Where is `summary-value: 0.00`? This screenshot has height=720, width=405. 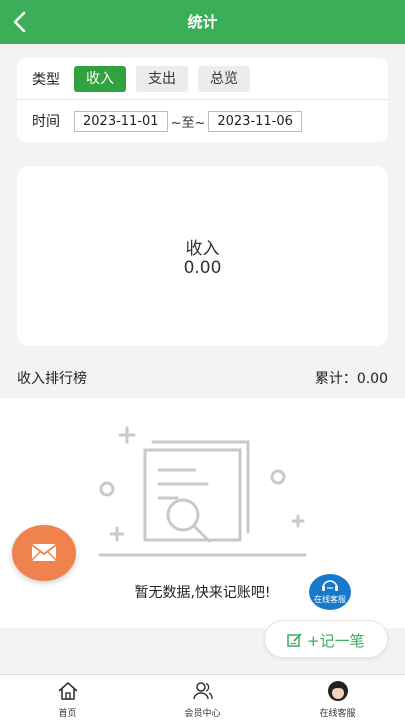 summary-value: 0.00 is located at coordinates (202, 268).